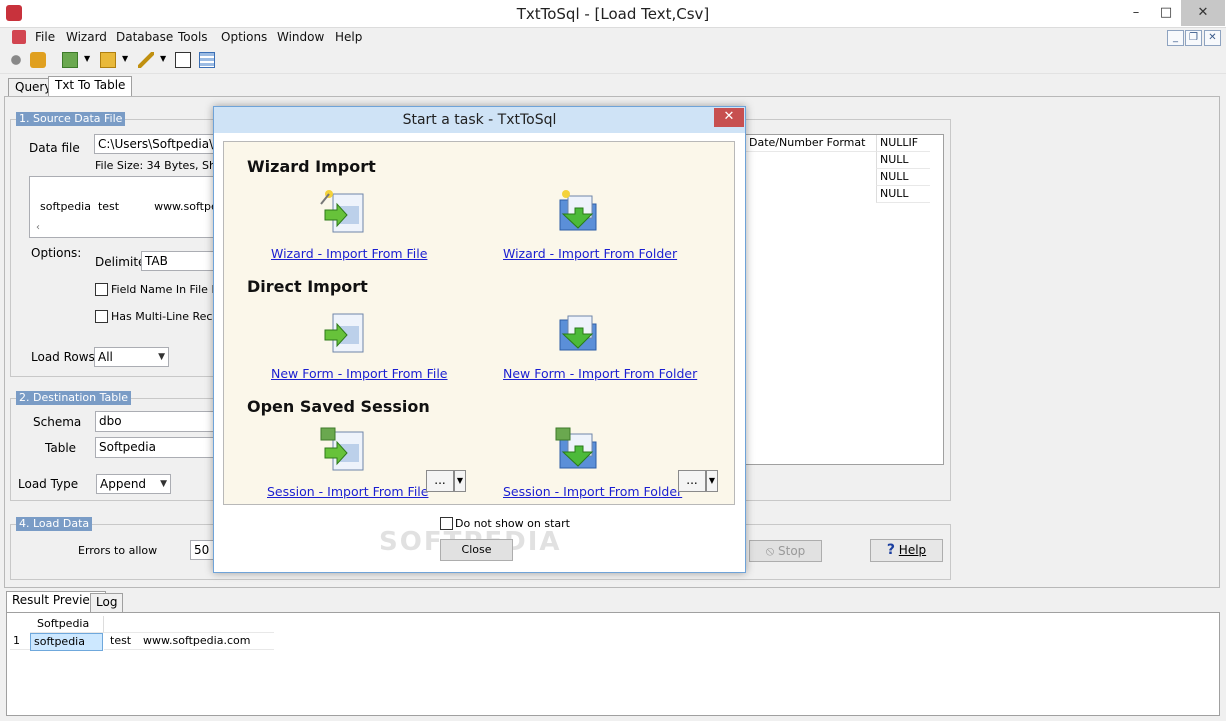 Image resolution: width=1226 pixels, height=721 pixels. I want to click on session-folder-icon, so click(578, 449).